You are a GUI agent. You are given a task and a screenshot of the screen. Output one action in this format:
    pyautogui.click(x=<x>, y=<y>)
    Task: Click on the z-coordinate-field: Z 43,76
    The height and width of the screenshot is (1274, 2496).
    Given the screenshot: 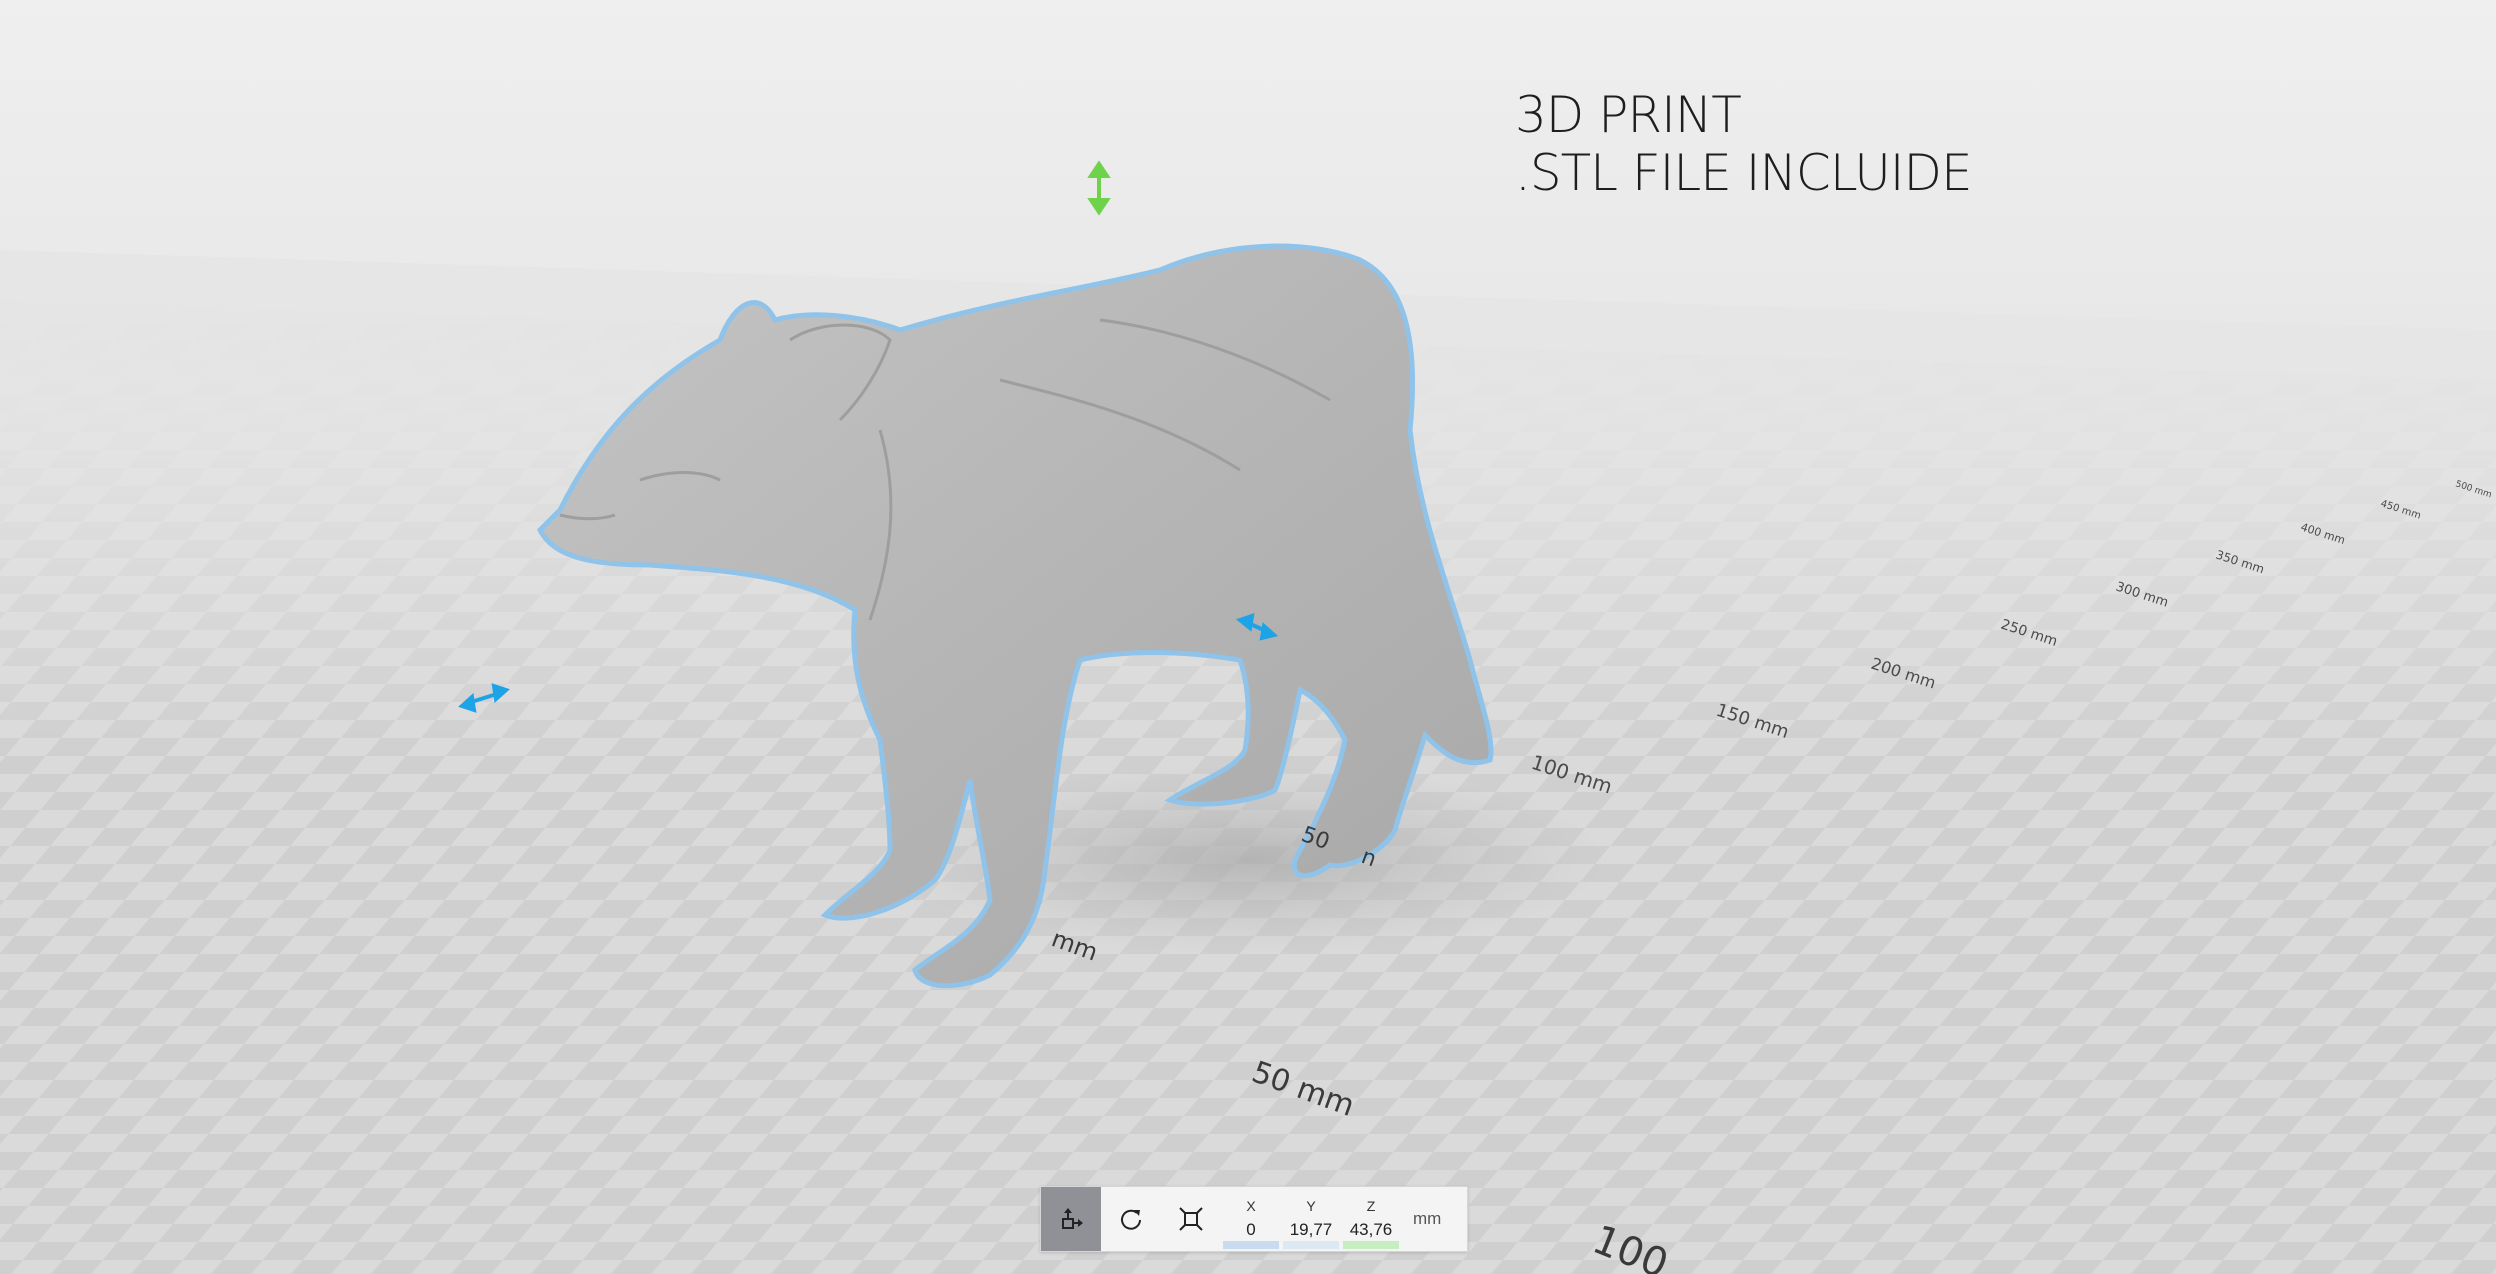 What is the action you would take?
    pyautogui.click(x=1371, y=1219)
    